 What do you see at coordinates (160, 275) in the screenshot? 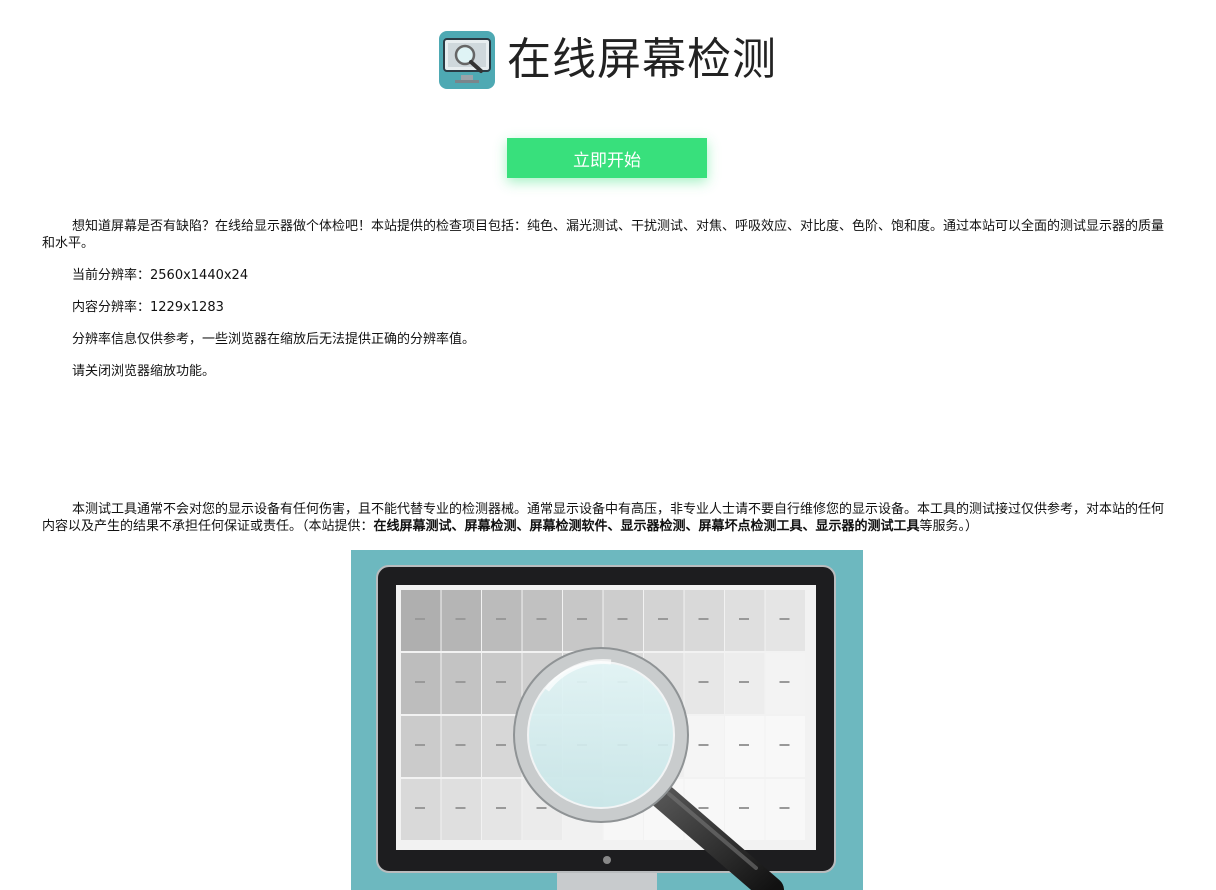
I see `current-resolution: 当前分辨率：2560x1440x24` at bounding box center [160, 275].